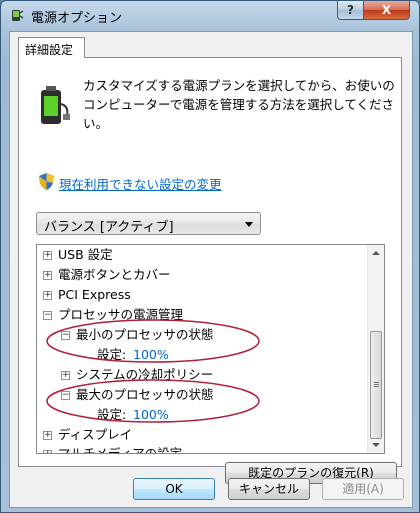 This screenshot has height=513, width=420. I want to click on tree-item-label: 最小のプロセッサの状態, so click(145, 334).